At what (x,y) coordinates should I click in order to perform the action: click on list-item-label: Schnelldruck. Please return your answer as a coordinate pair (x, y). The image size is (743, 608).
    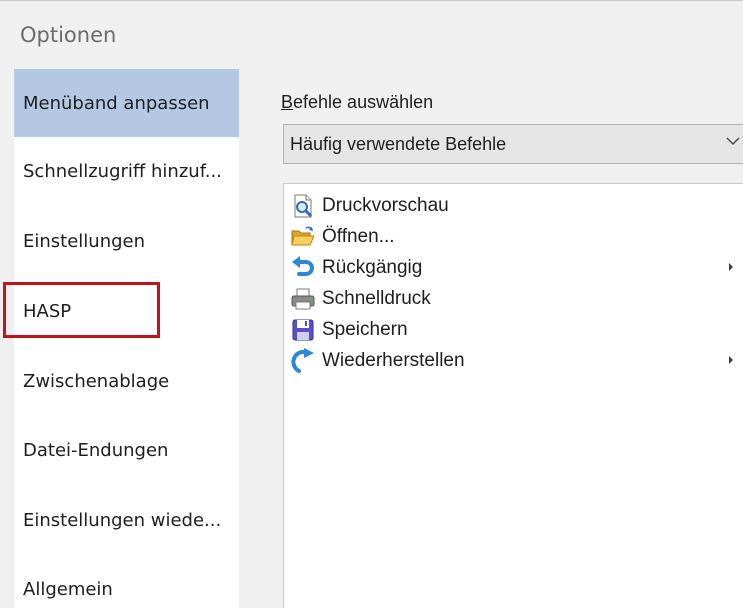
    Looking at the image, I should click on (376, 298).